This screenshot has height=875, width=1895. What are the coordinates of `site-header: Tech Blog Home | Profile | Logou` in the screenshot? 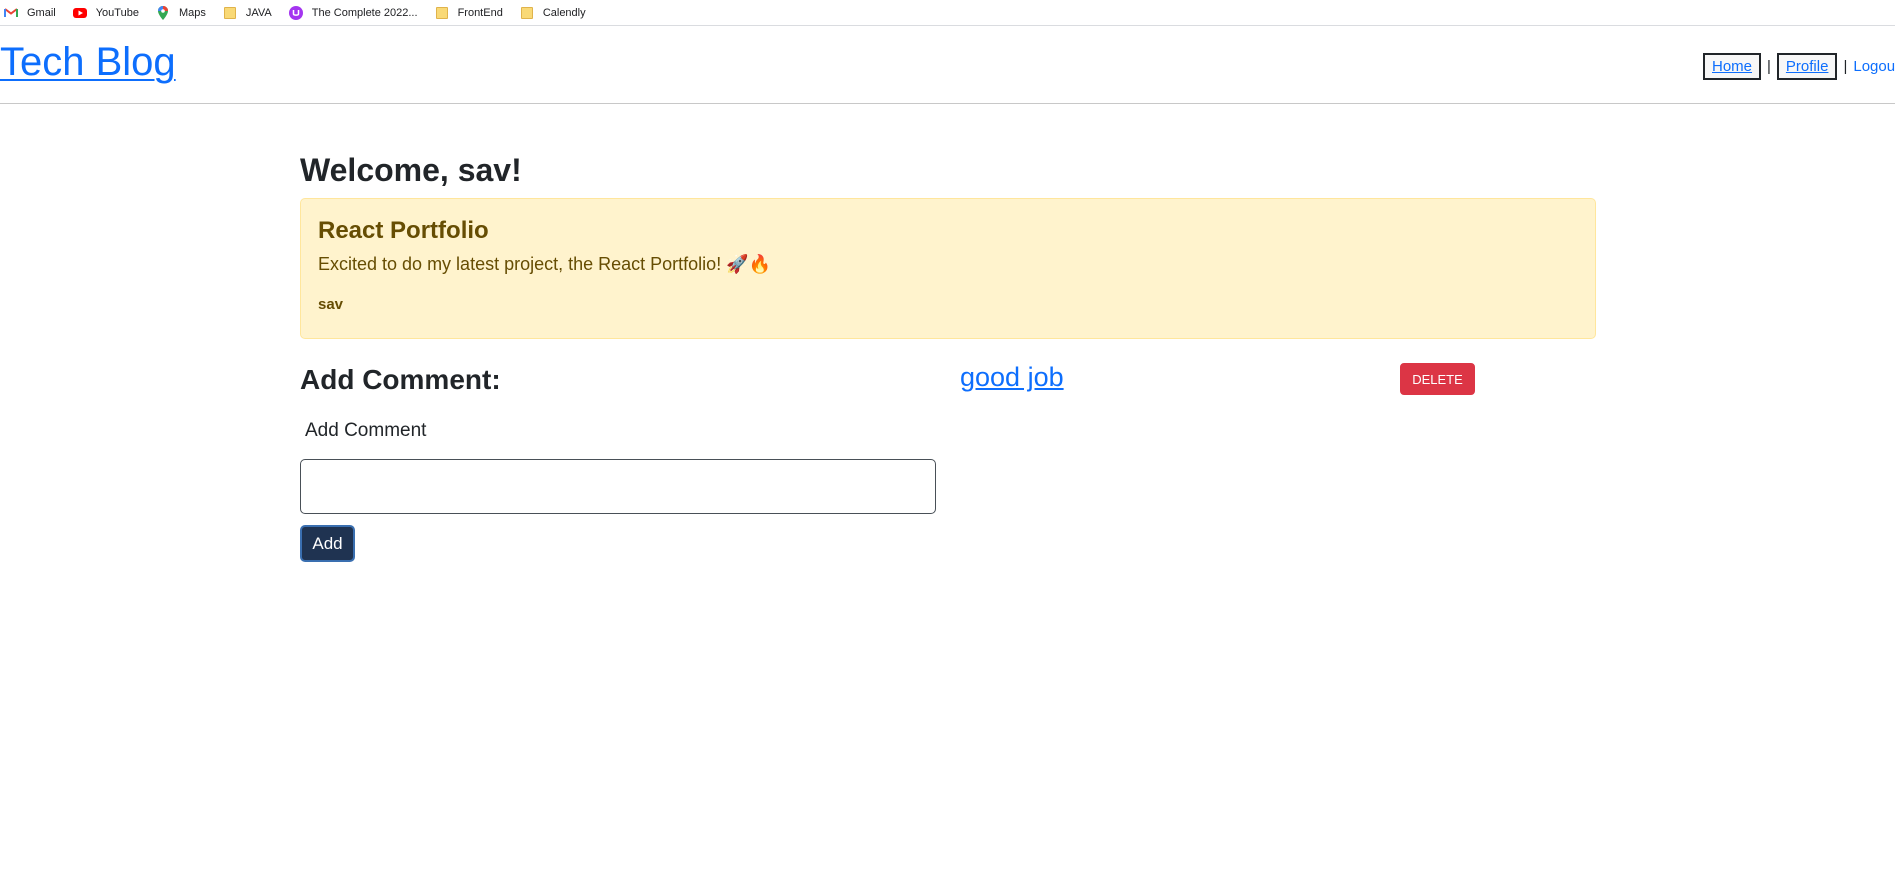 It's located at (947, 65).